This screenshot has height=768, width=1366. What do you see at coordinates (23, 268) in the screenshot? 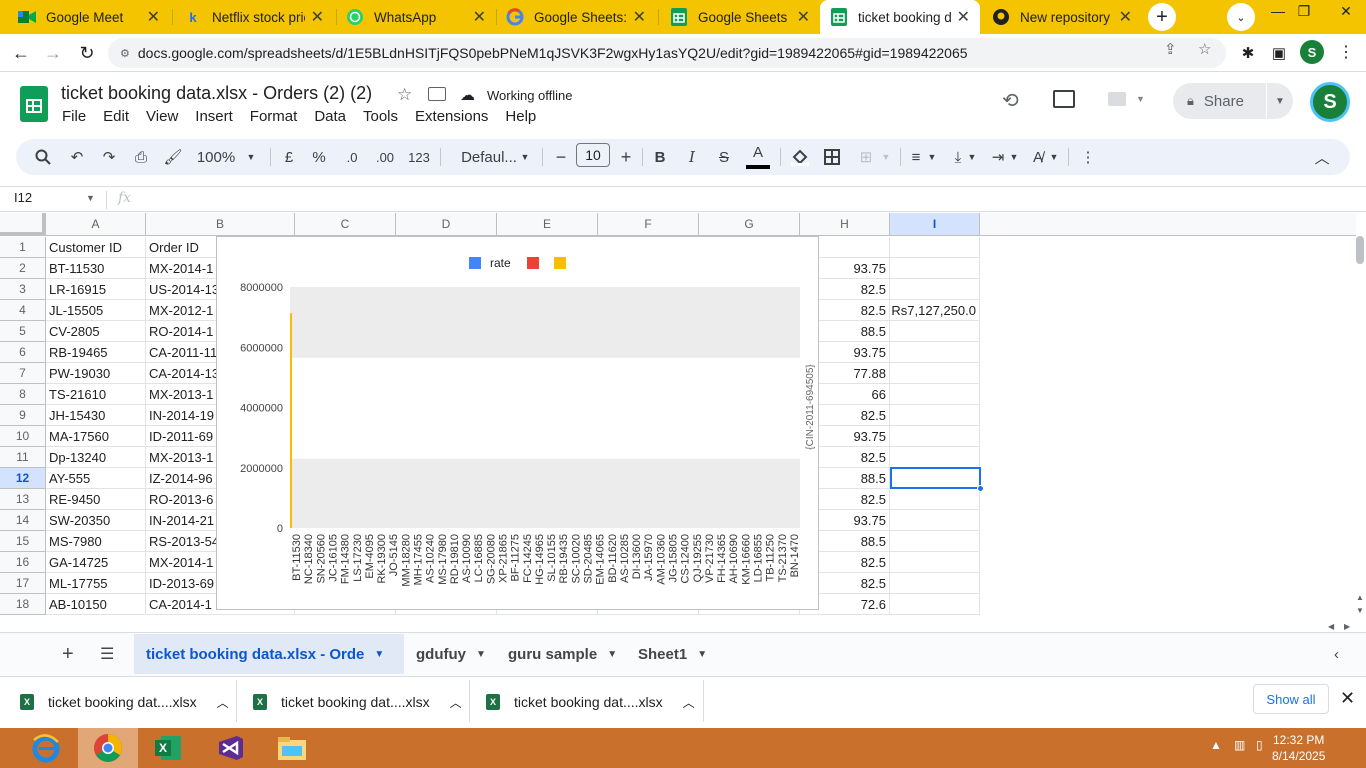
I see `row-header: 2` at bounding box center [23, 268].